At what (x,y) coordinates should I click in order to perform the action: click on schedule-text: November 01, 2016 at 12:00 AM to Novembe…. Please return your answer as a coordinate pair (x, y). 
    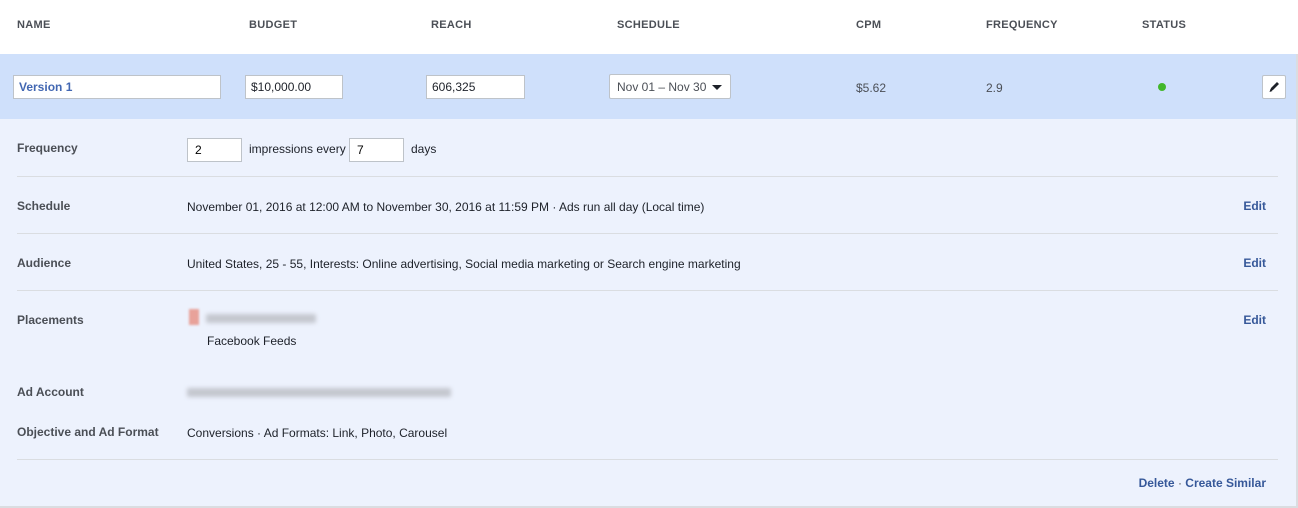
    Looking at the image, I should click on (446, 207).